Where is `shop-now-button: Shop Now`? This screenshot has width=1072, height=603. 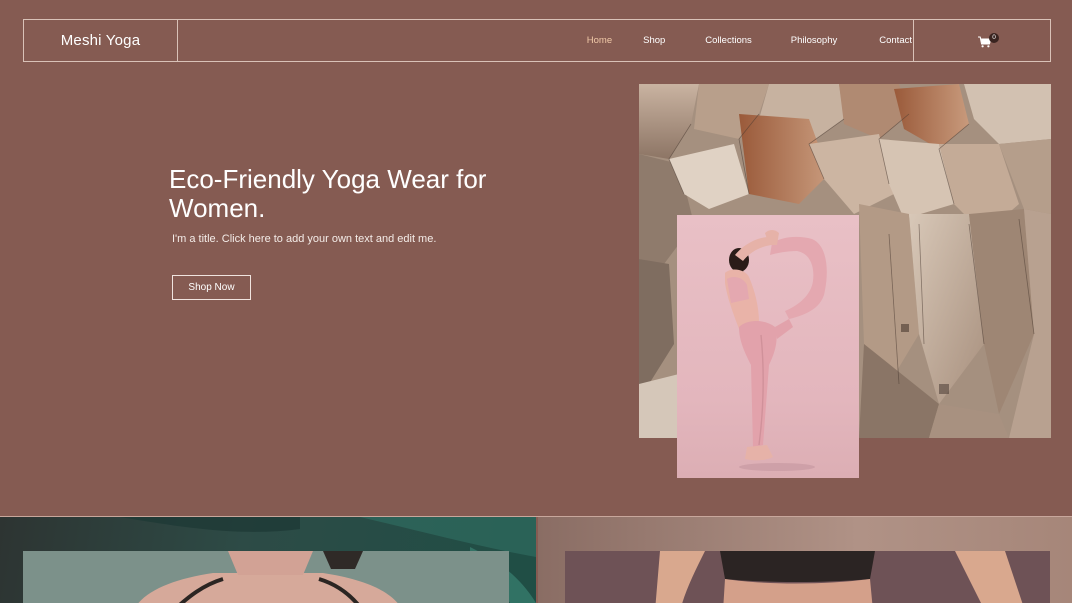 shop-now-button: Shop Now is located at coordinates (211, 287).